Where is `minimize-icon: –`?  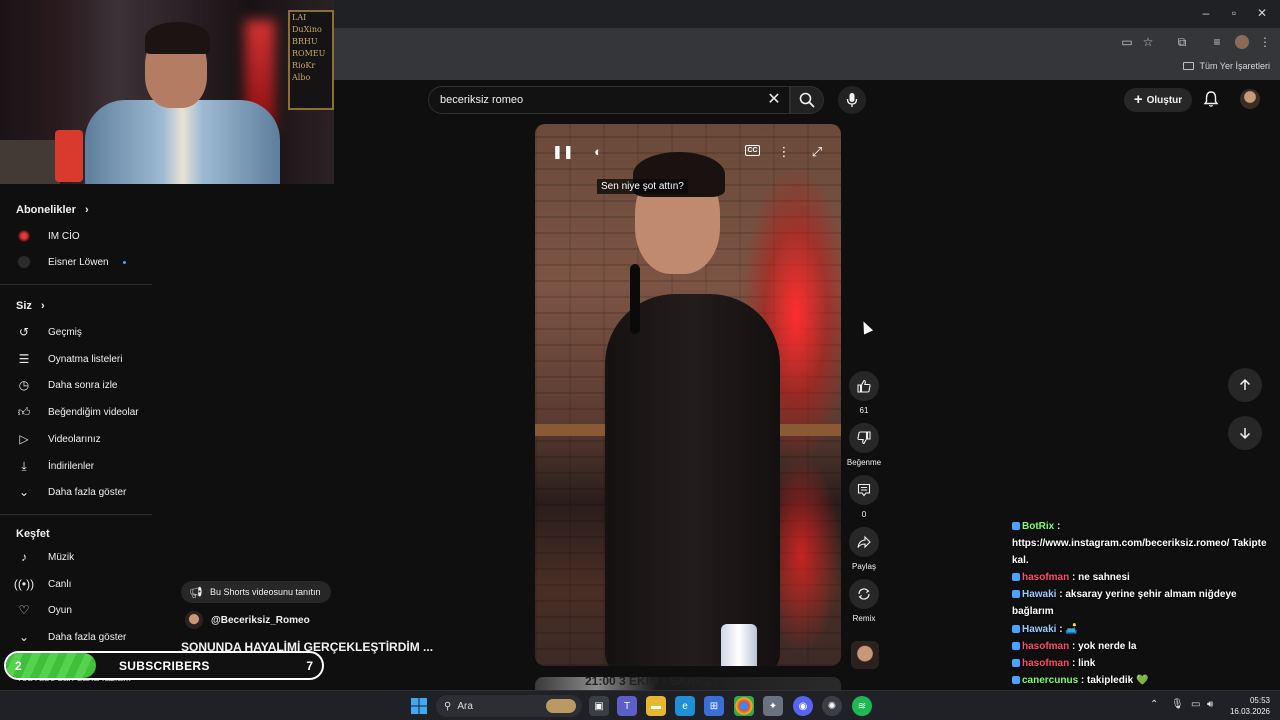 minimize-icon: – is located at coordinates (1206, 13).